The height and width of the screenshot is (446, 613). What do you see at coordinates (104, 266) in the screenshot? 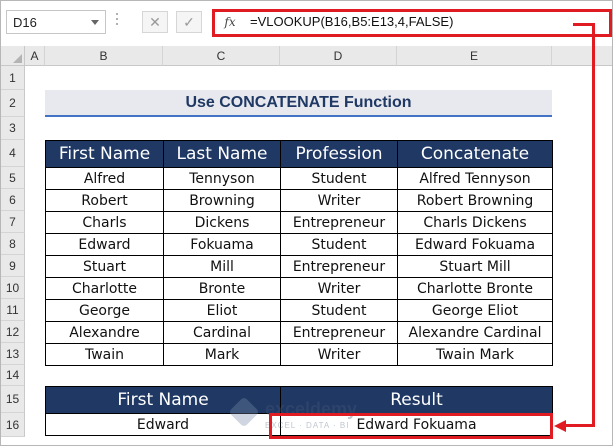
I see `table-cell: Stuart` at bounding box center [104, 266].